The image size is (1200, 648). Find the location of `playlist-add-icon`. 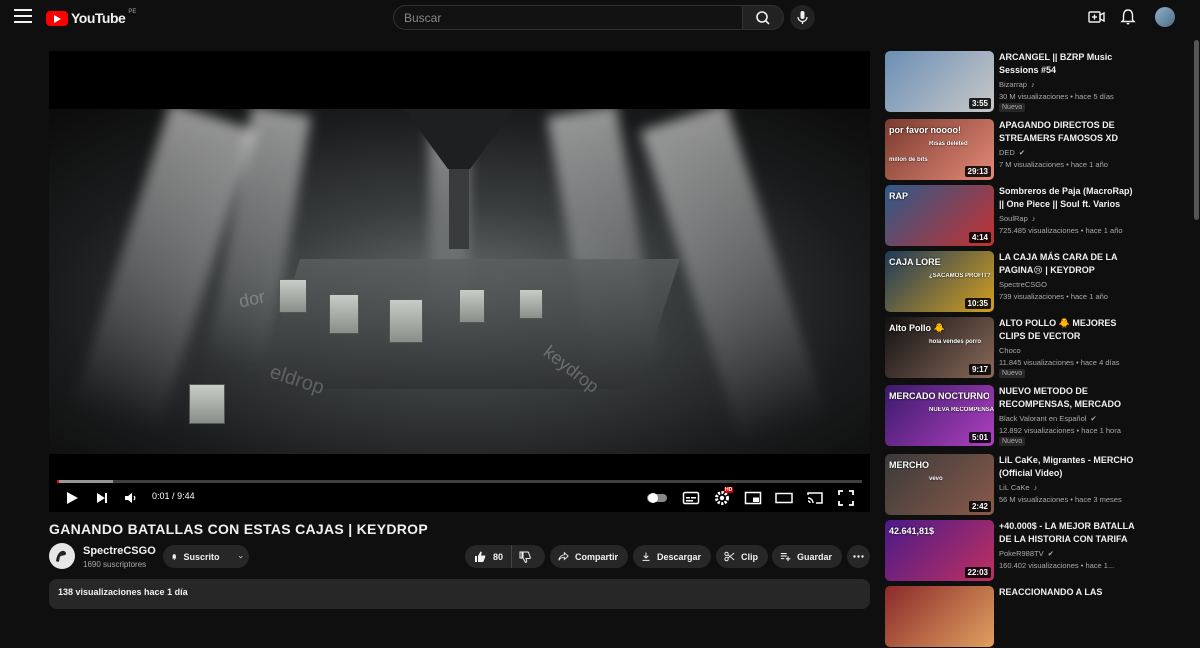

playlist-add-icon is located at coordinates (785, 557).